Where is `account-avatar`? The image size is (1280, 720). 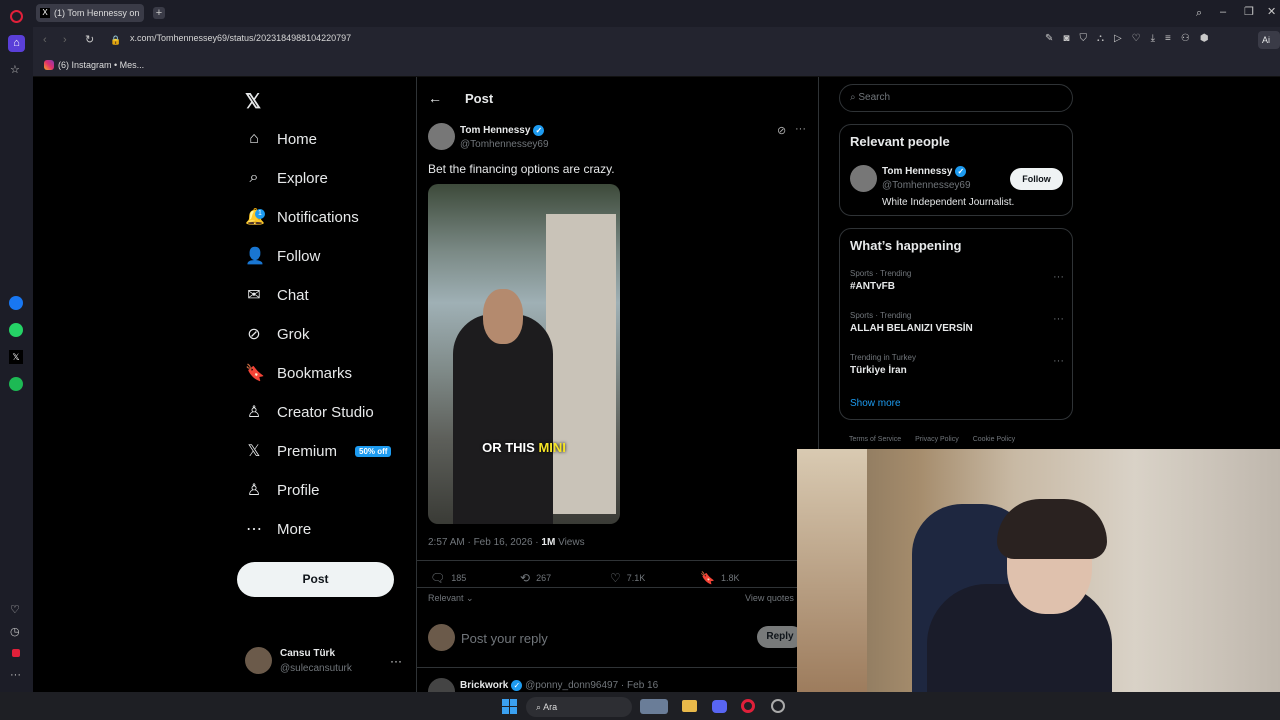
account-avatar is located at coordinates (258, 660).